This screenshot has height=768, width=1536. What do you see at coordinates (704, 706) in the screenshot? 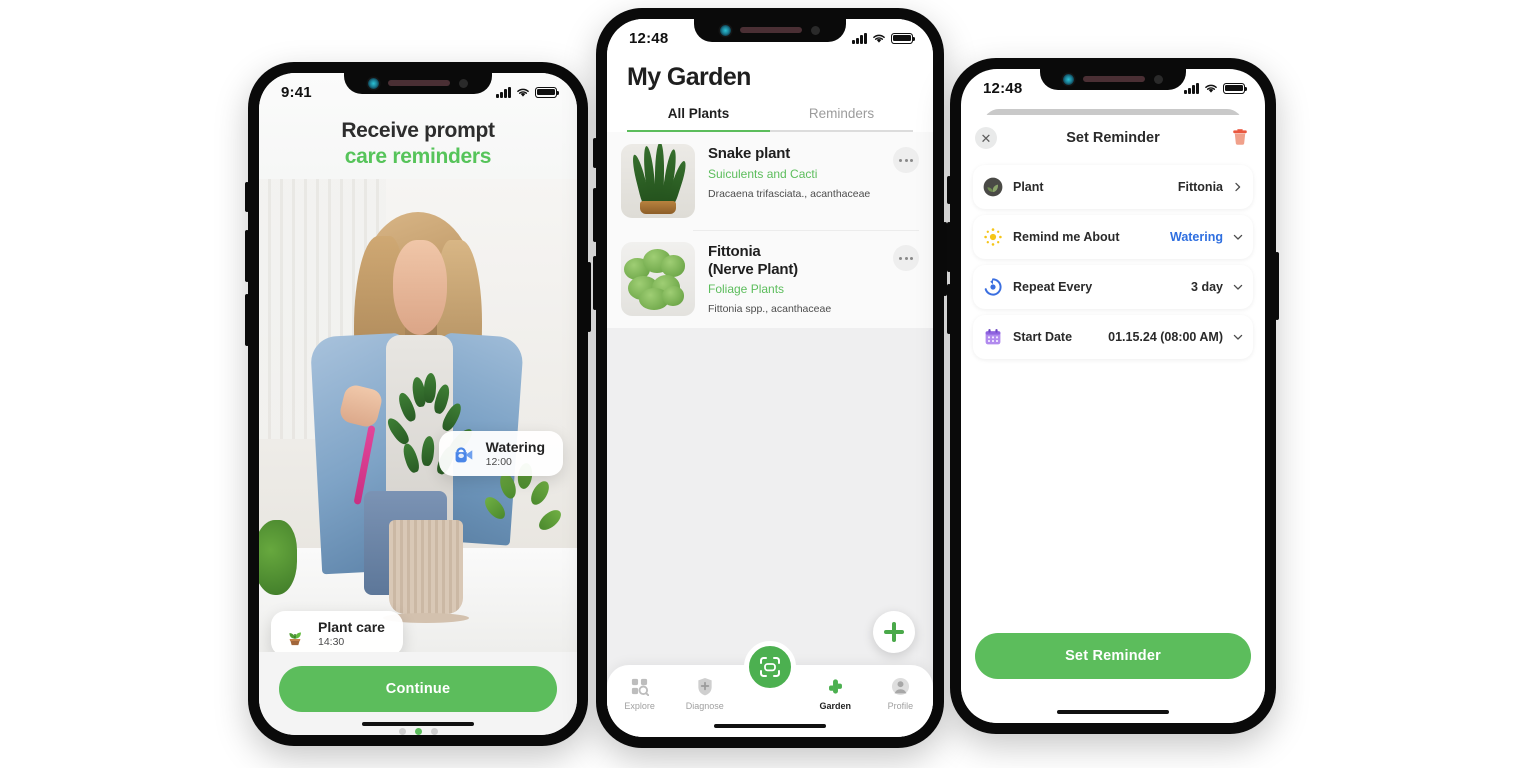
I see `tab-label: Diagnose` at bounding box center [704, 706].